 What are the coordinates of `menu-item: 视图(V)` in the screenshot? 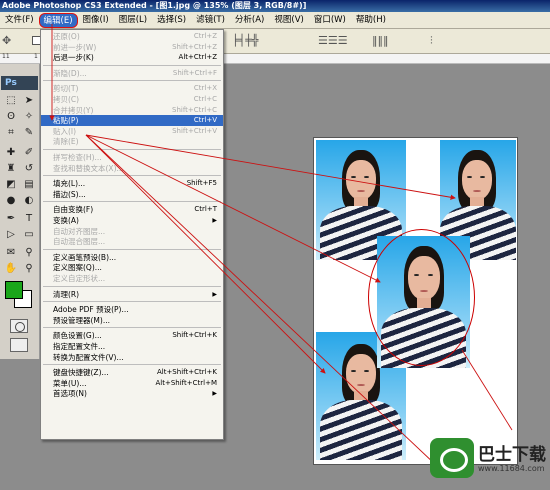 It's located at (288, 20).